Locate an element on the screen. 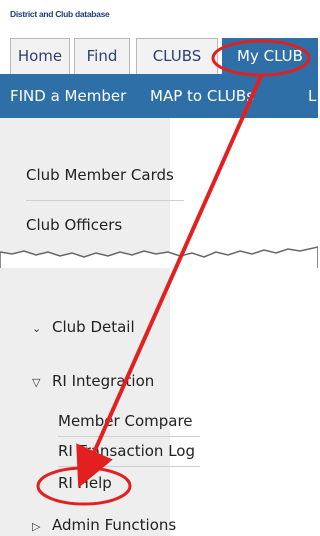 The image size is (320, 536). subnav-find-a-member: FIND a Member is located at coordinates (68, 96).